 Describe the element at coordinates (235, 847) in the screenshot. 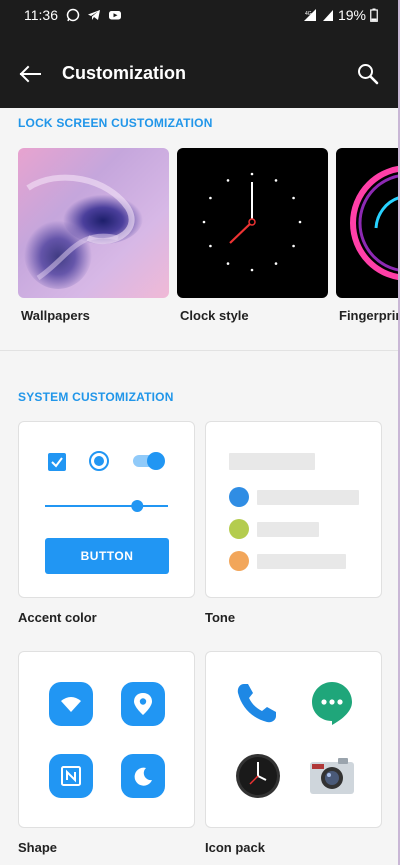

I see `icon-pack-label: Icon pack` at that location.